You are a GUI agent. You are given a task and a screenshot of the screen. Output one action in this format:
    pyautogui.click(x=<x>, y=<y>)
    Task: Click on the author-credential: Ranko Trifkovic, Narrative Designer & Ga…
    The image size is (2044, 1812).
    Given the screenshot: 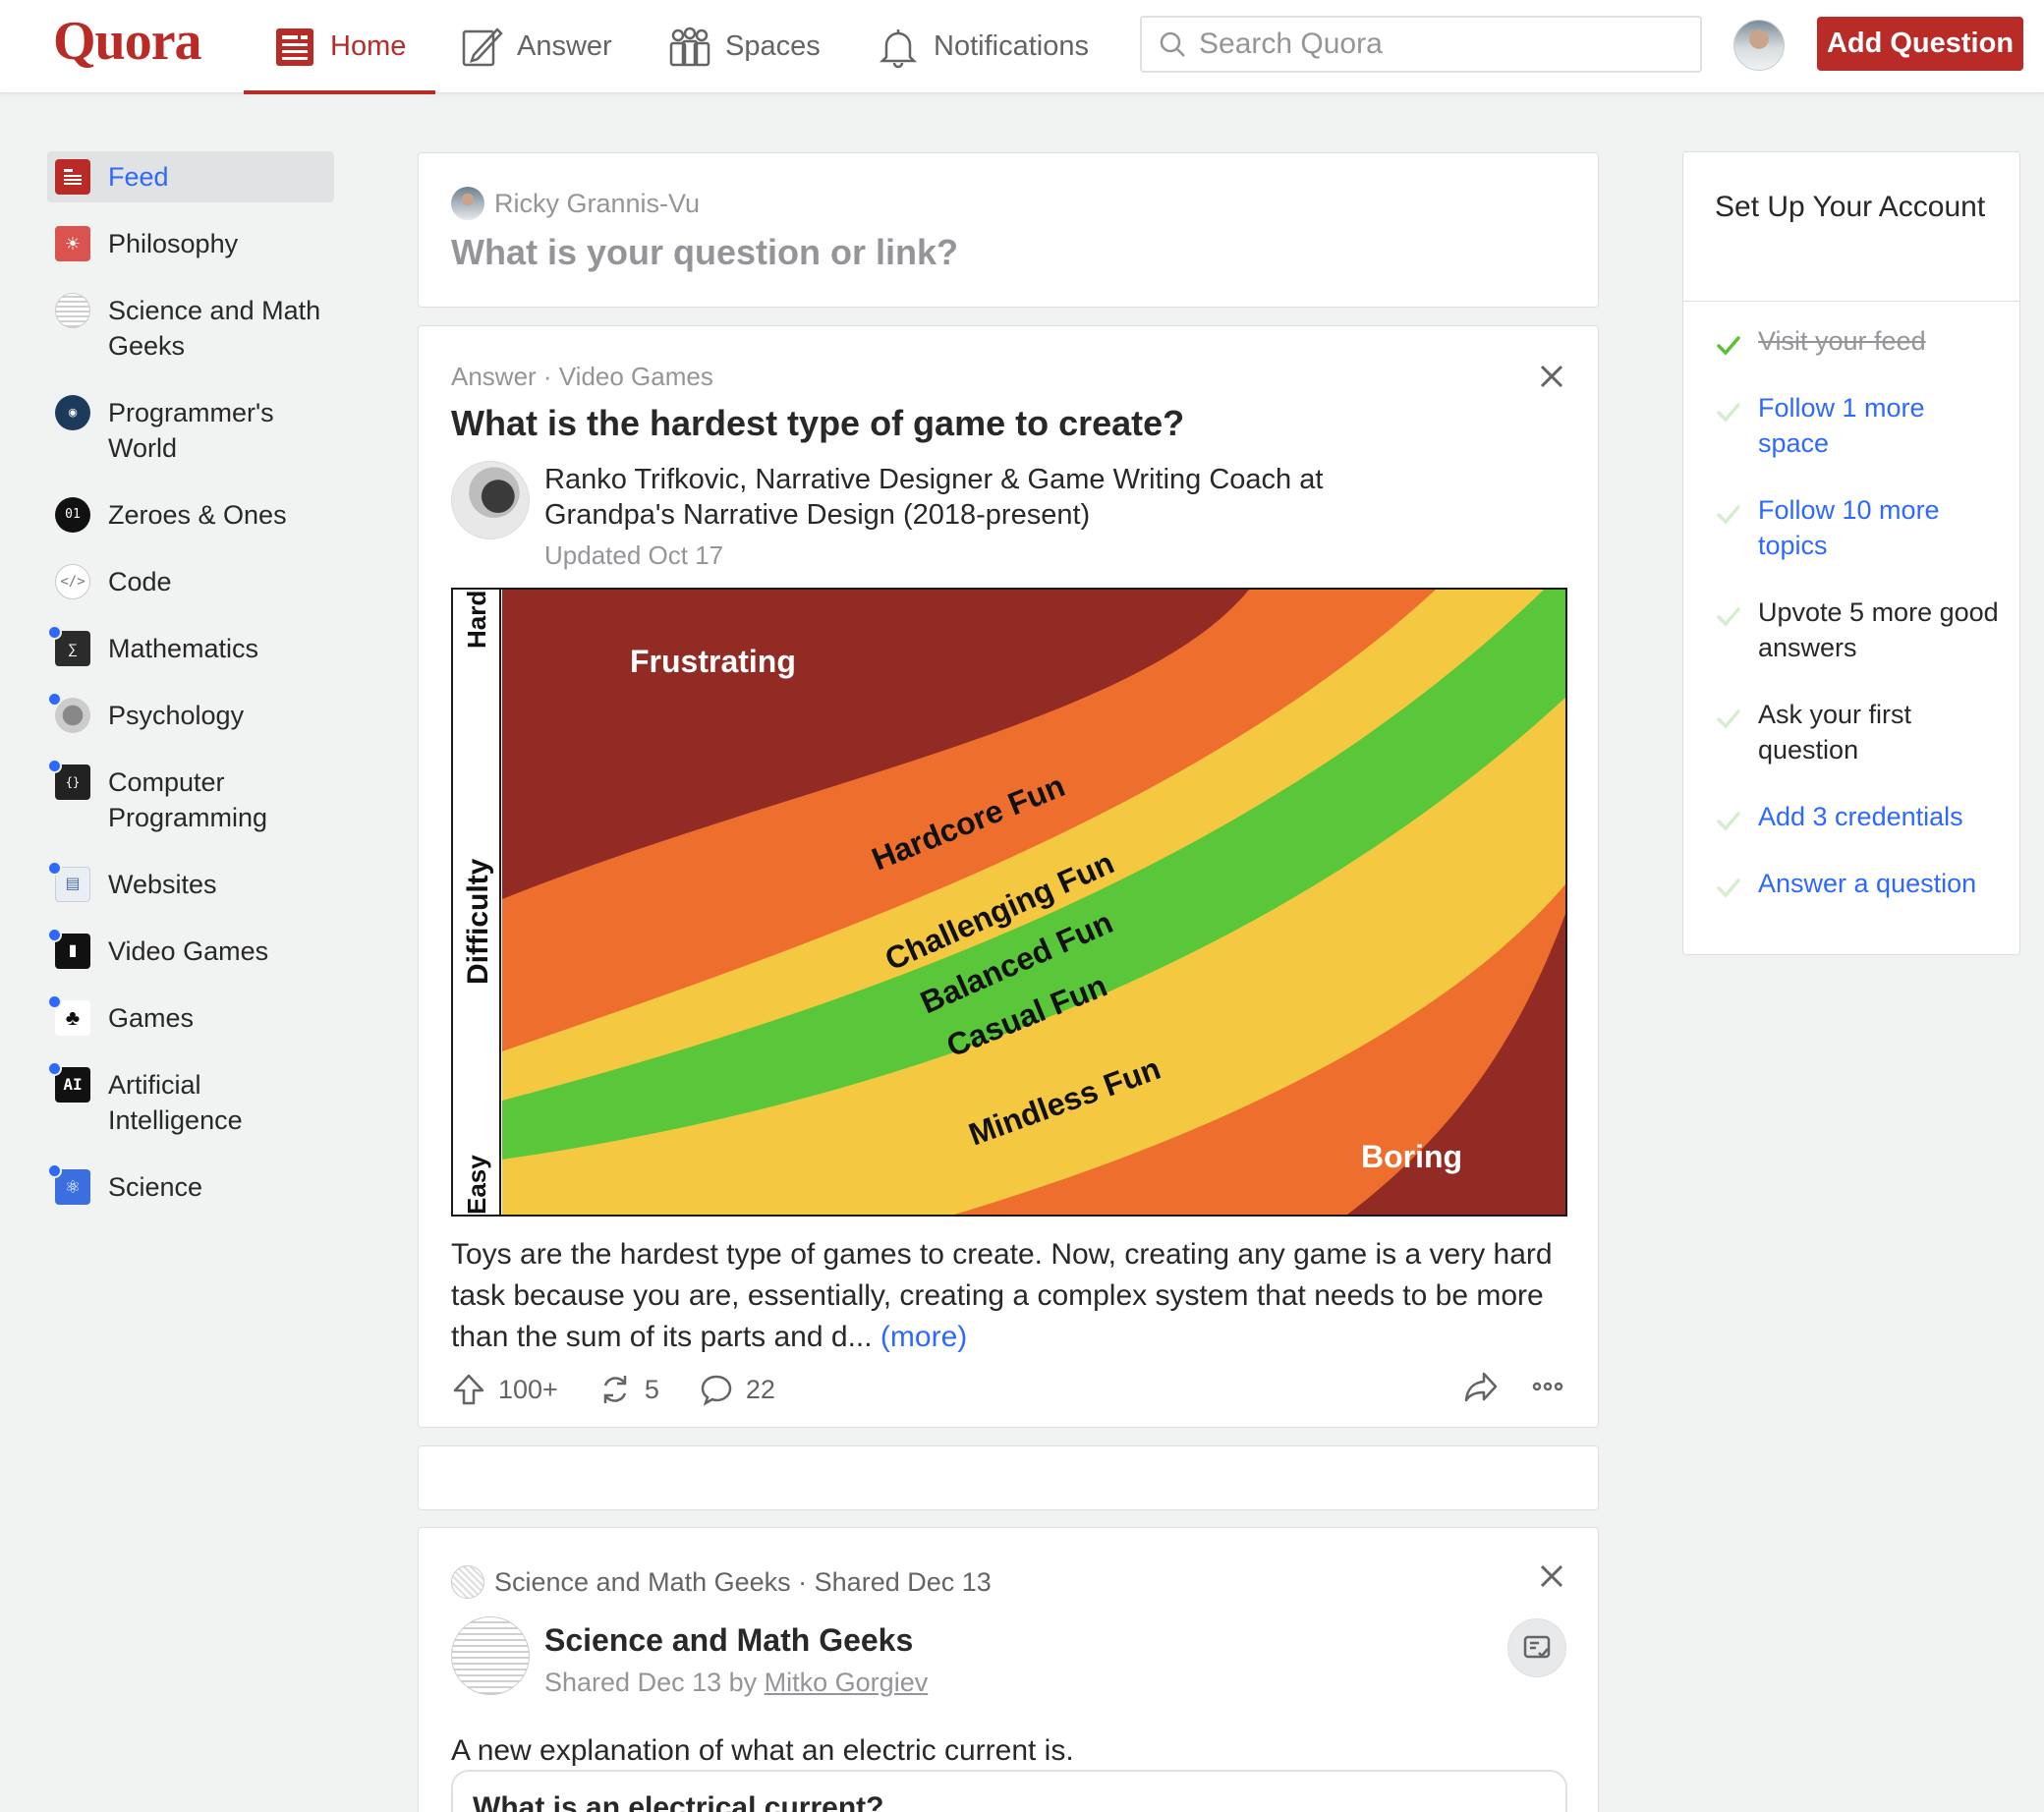 What is the action you would take?
    pyautogui.click(x=986, y=498)
    